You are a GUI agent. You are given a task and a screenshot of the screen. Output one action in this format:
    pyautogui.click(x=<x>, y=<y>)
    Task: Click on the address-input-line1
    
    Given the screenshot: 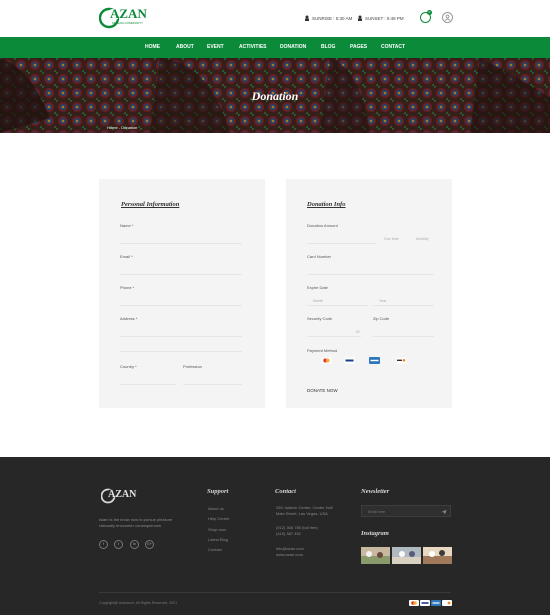 What is the action you would take?
    pyautogui.click(x=181, y=331)
    